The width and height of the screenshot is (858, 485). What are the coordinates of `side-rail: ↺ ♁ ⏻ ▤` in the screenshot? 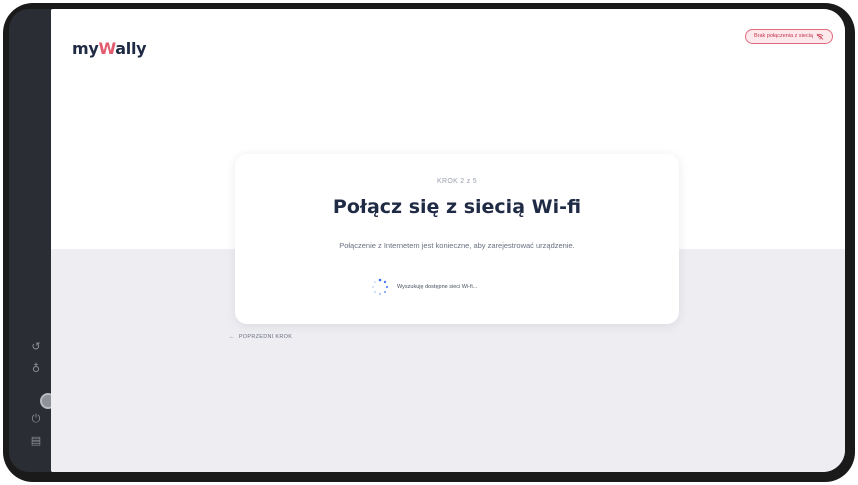 It's located at (32, 240).